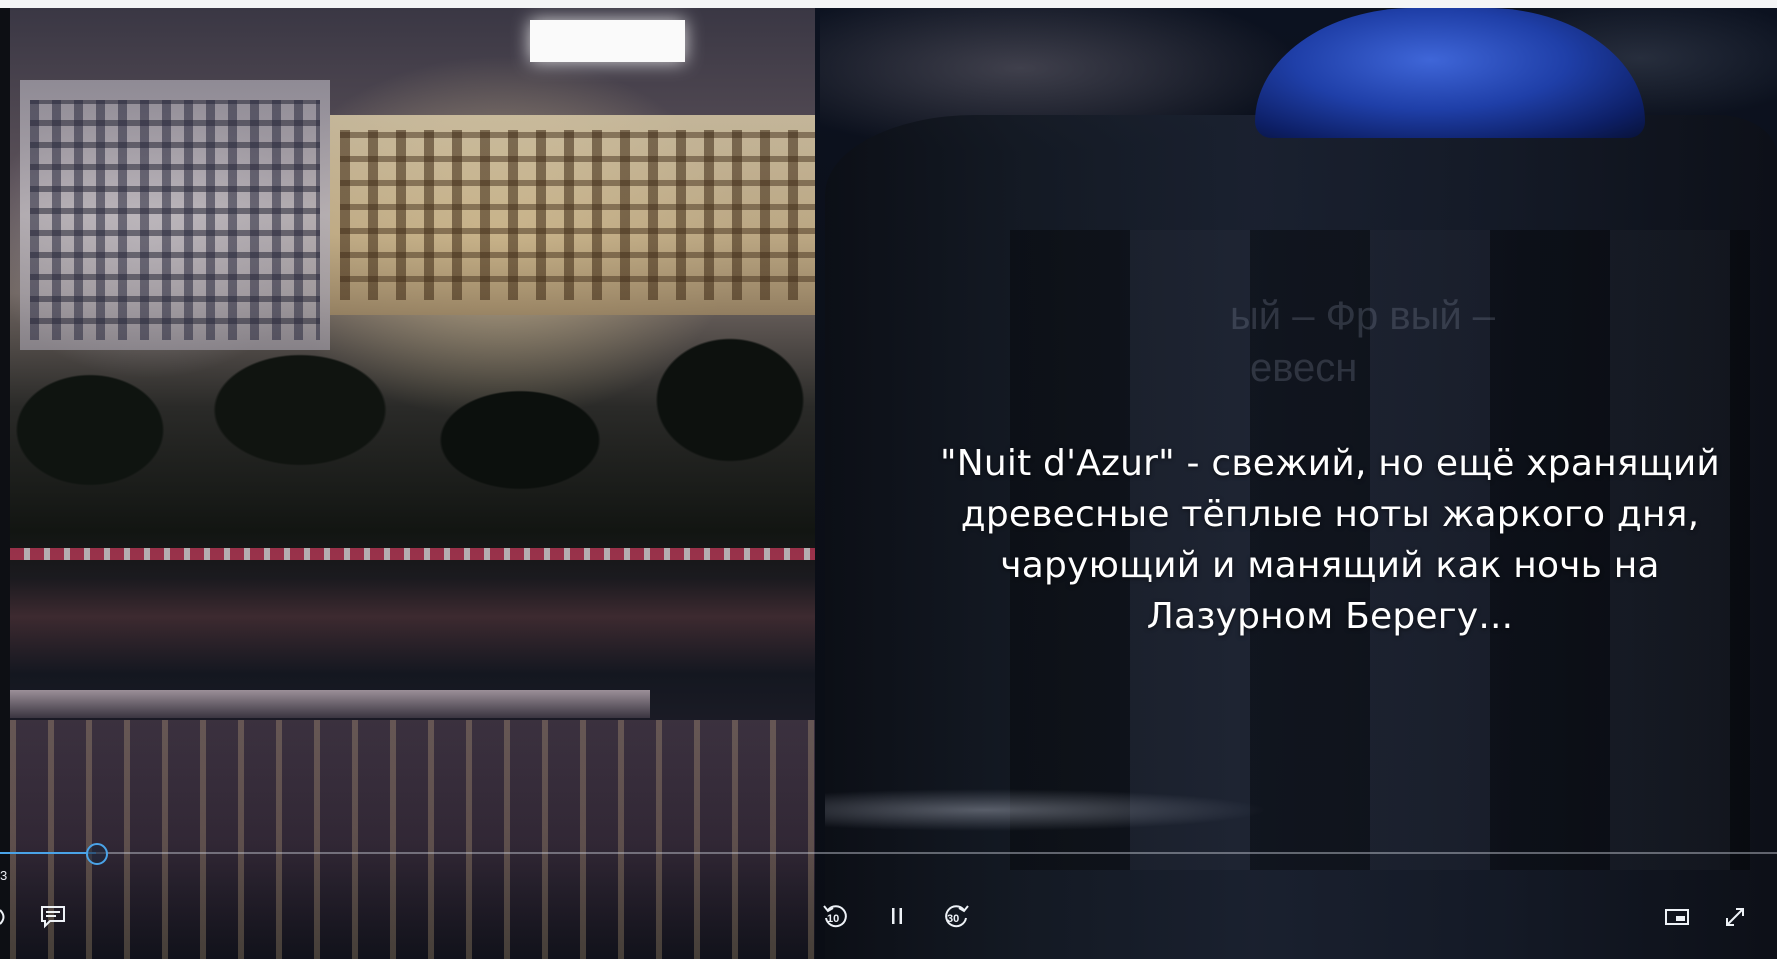  What do you see at coordinates (175, 220) in the screenshot?
I see `building-windows` at bounding box center [175, 220].